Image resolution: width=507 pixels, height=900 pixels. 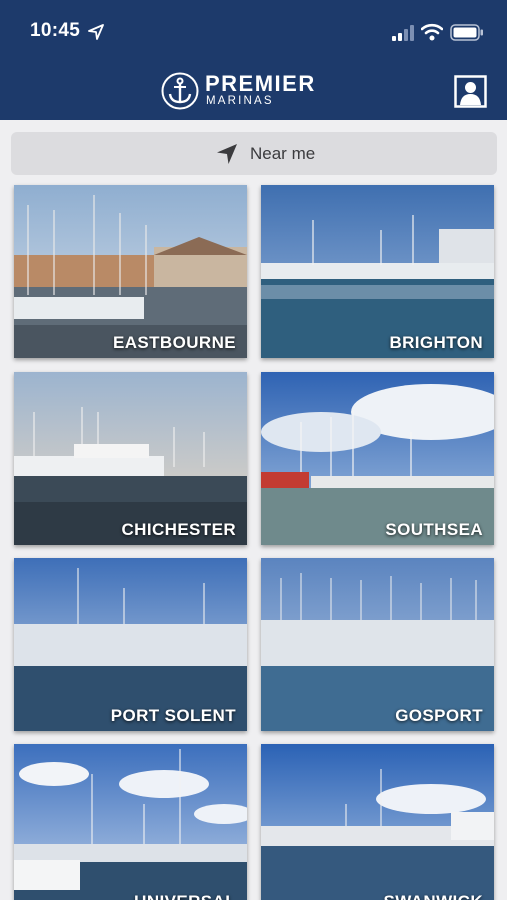 I want to click on marina-tile-gosport: GOSPORT, so click(x=377, y=644).